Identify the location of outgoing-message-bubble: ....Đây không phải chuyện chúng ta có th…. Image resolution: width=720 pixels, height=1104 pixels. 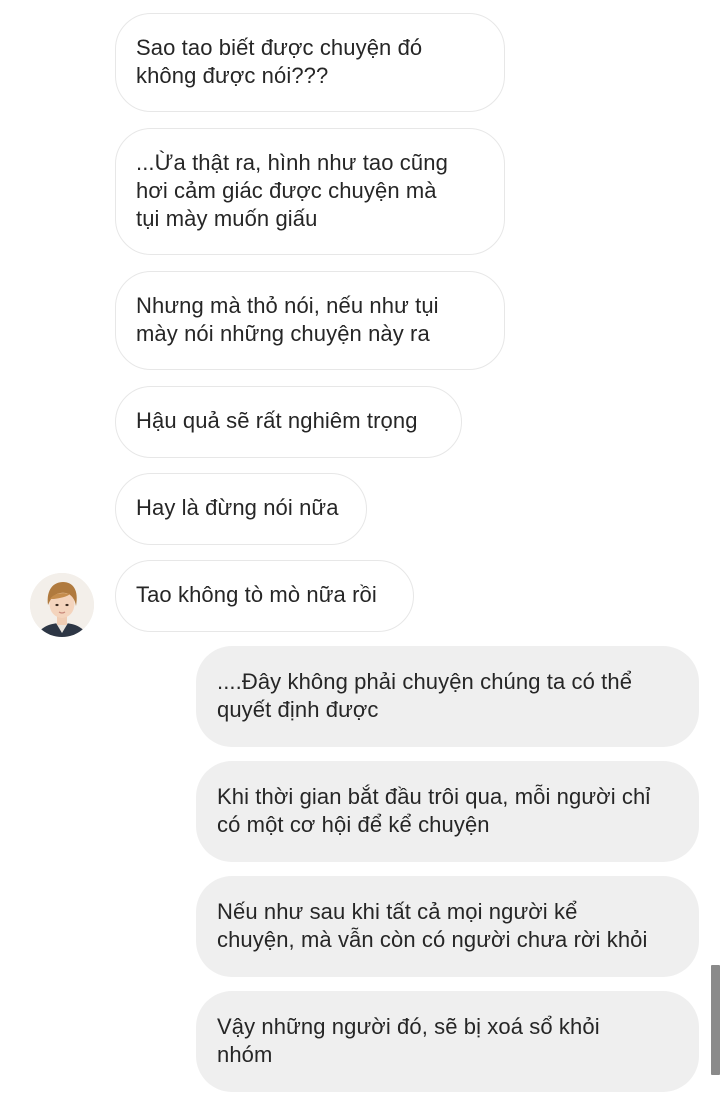
(447, 696).